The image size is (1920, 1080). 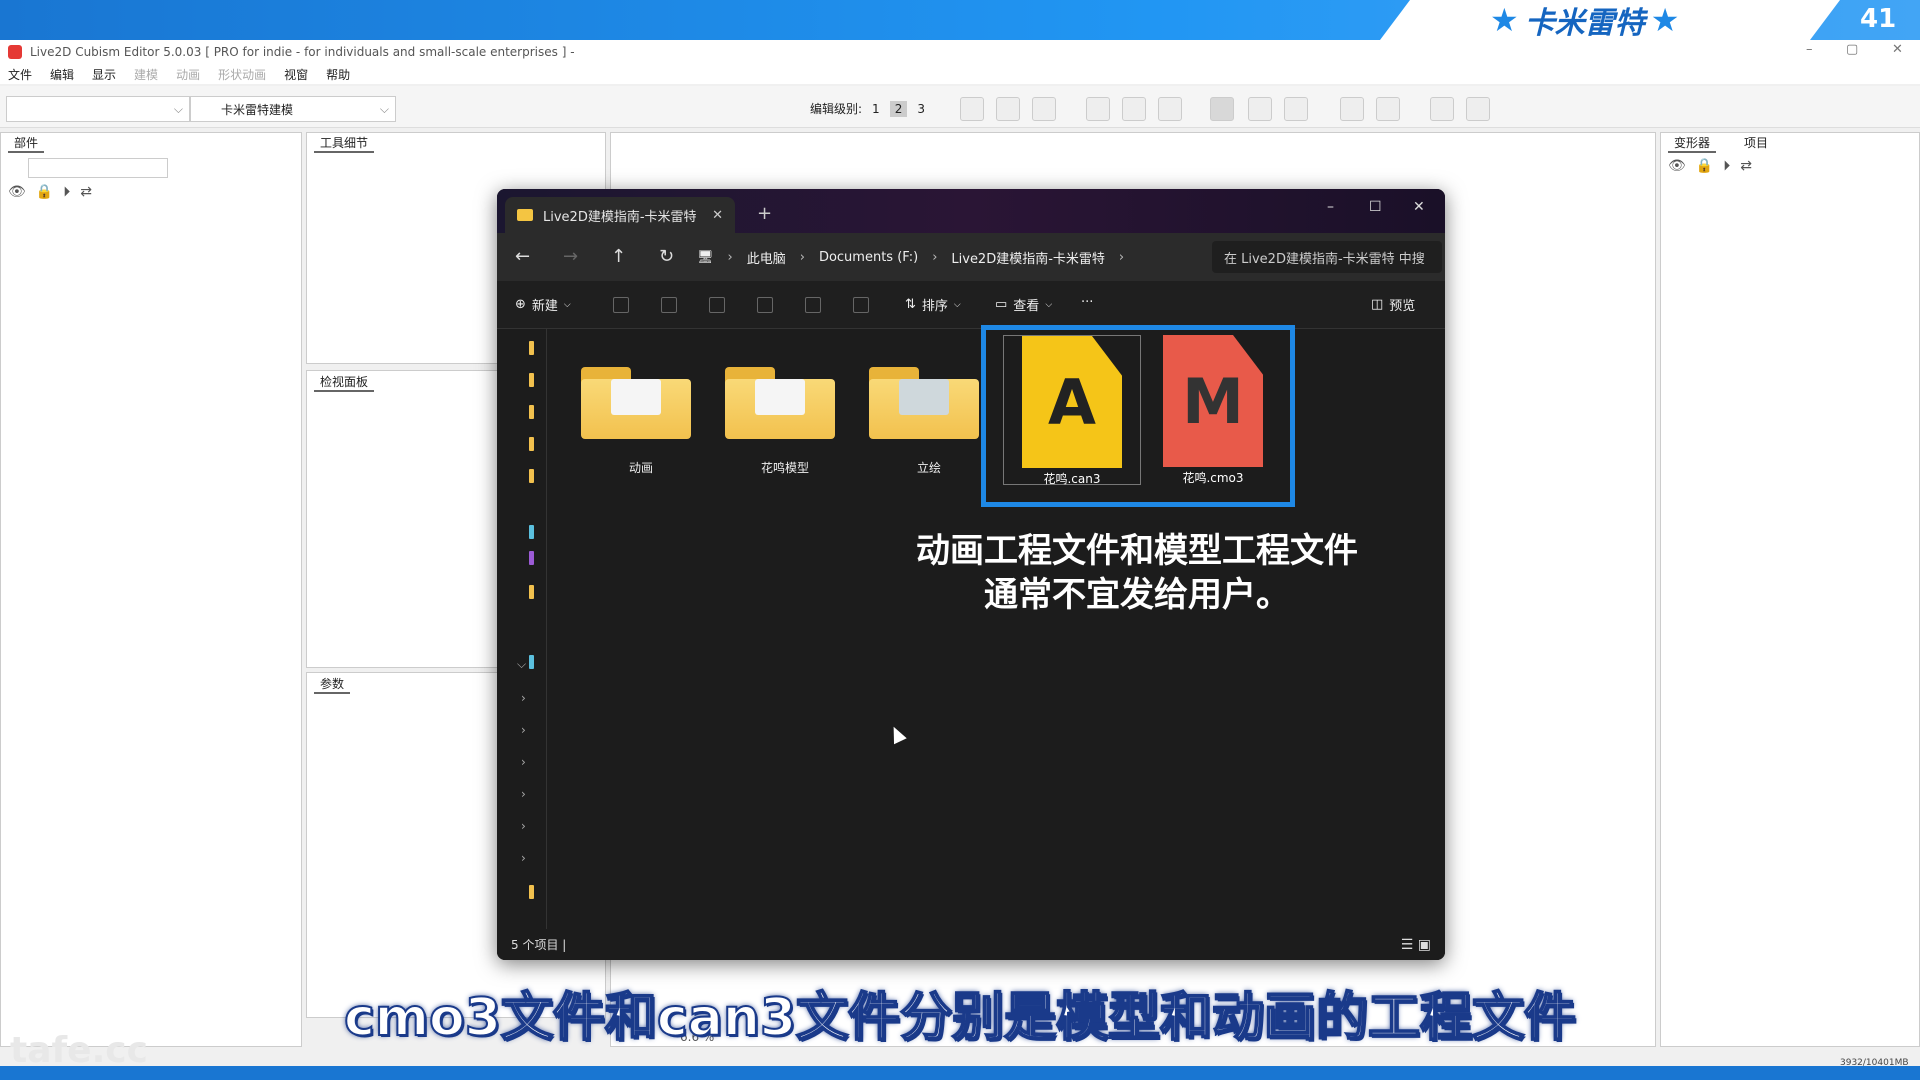 I want to click on up-arrow-icon: ↑, so click(x=618, y=256).